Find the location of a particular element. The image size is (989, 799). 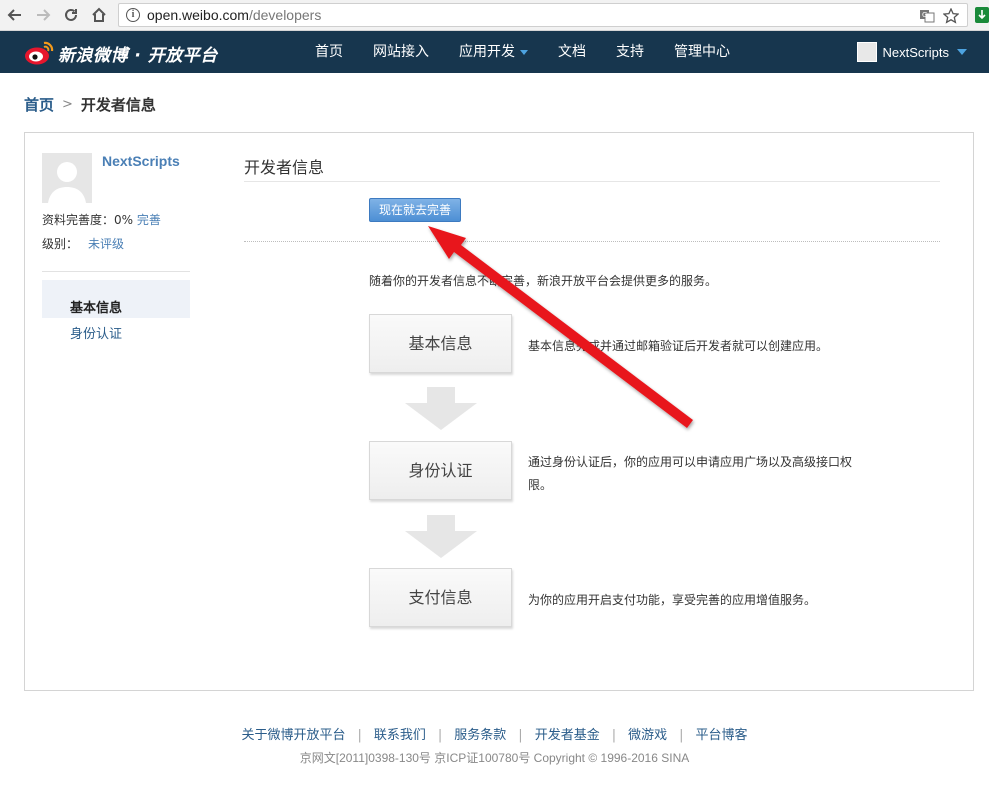

step-payment-info: 支付信息 is located at coordinates (440, 597).